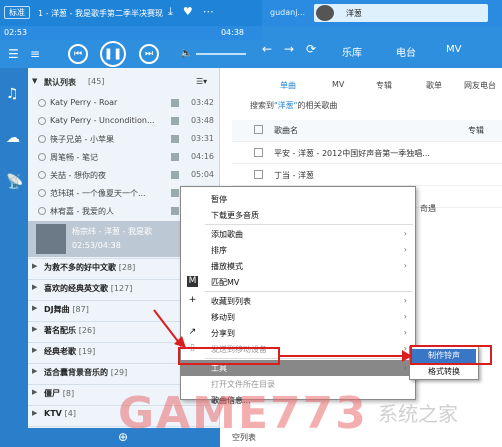  Describe the element at coordinates (229, 356) in the screenshot. I see `tools-highlight` at that location.